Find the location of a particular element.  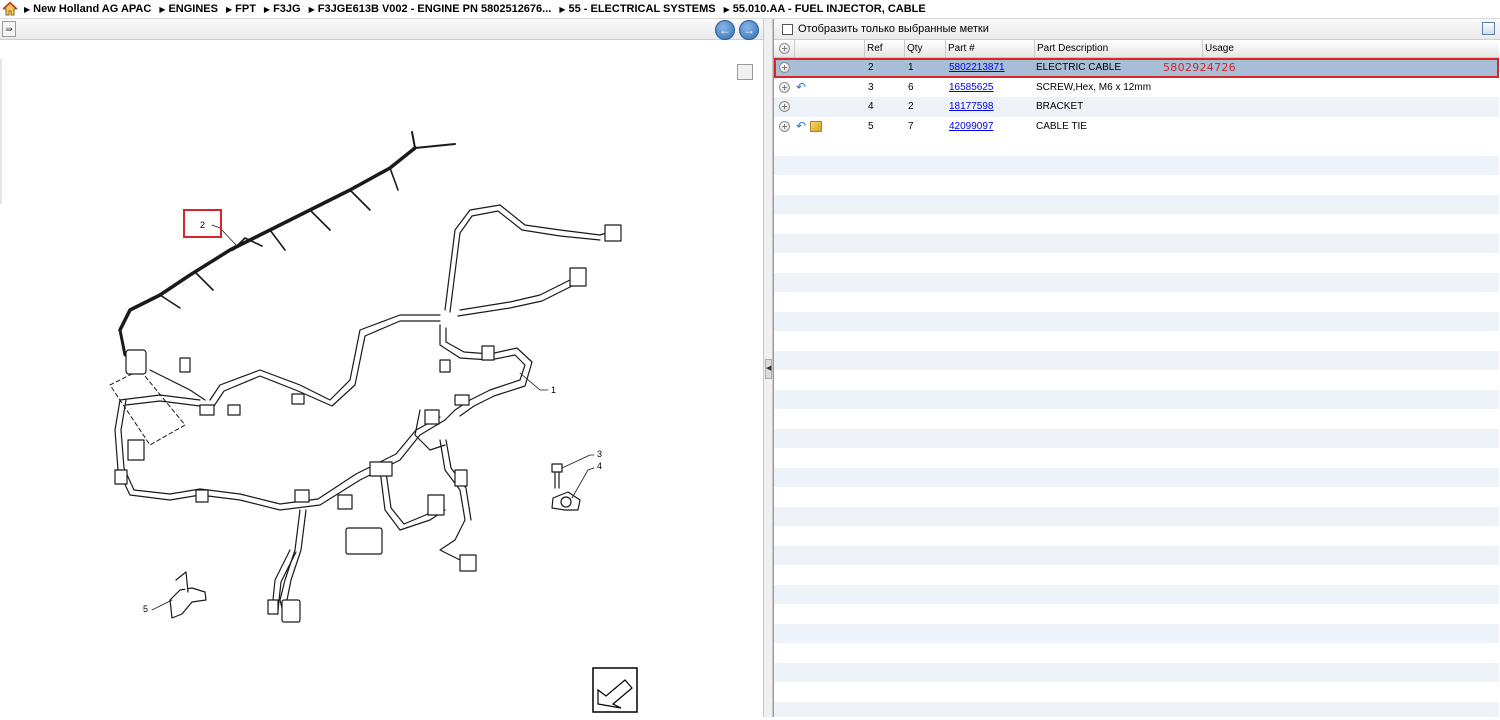

table-row: 4 2 18177598 BRACKET is located at coordinates (1136, 107).